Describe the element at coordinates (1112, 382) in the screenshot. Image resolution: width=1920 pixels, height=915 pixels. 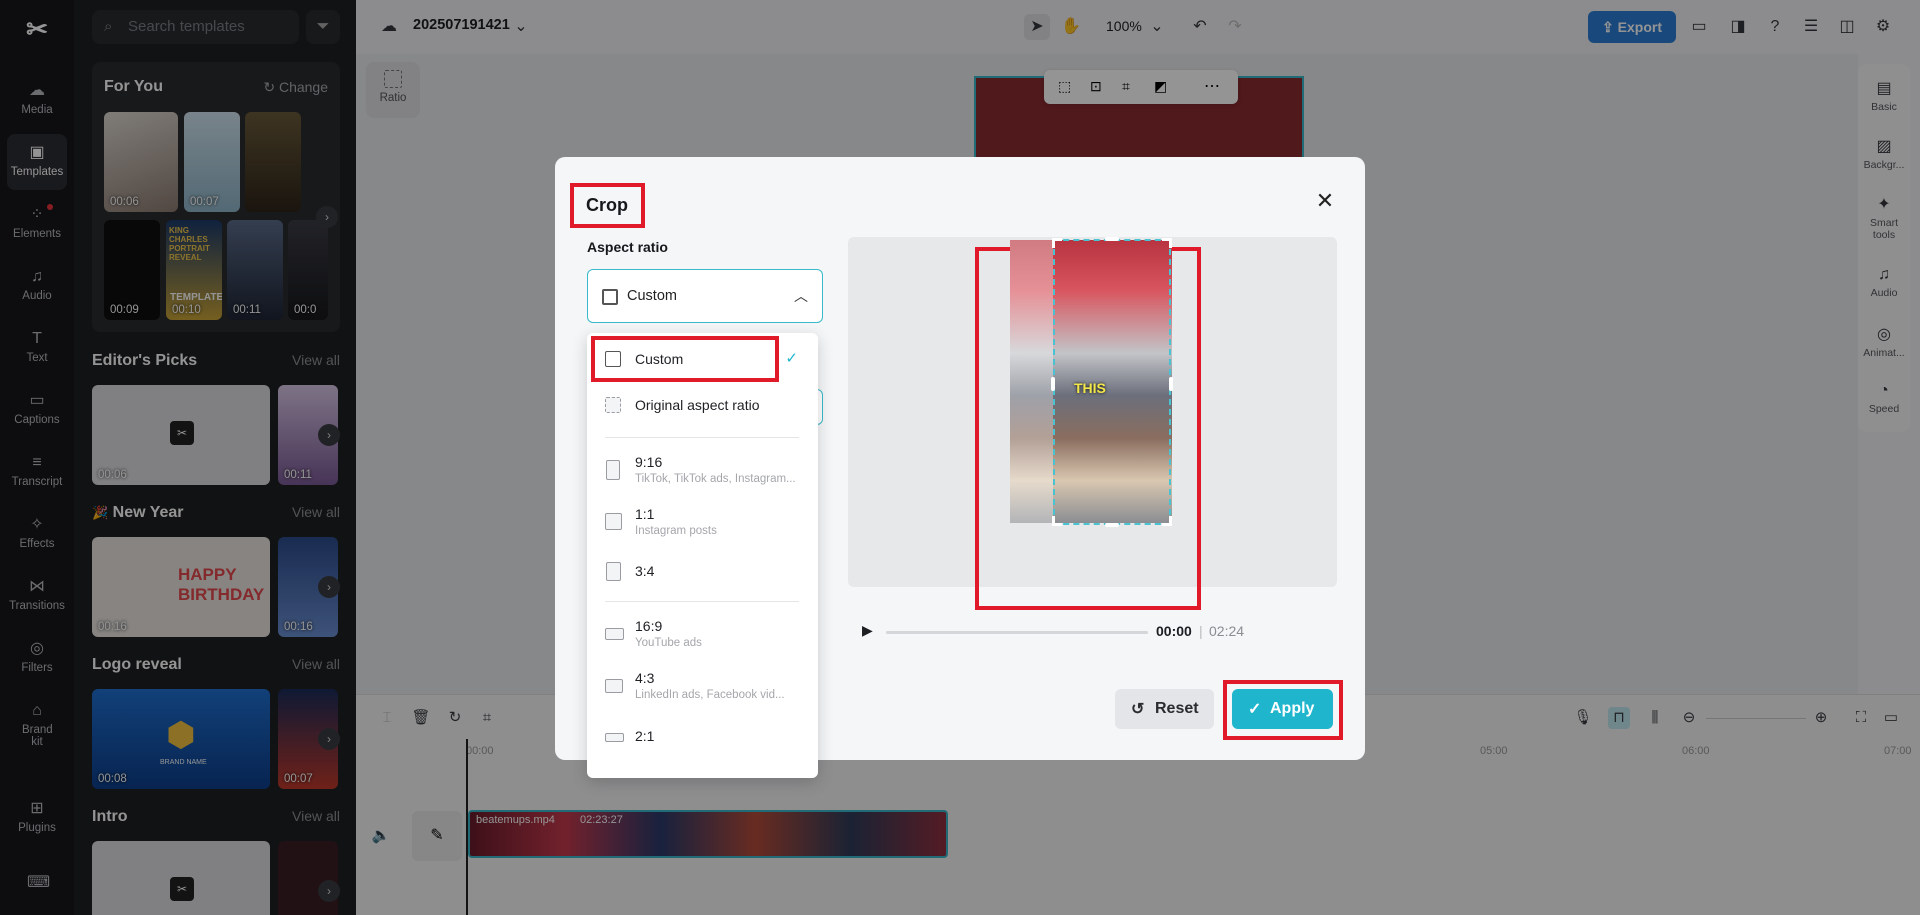
I see `crop-selection-box` at that location.